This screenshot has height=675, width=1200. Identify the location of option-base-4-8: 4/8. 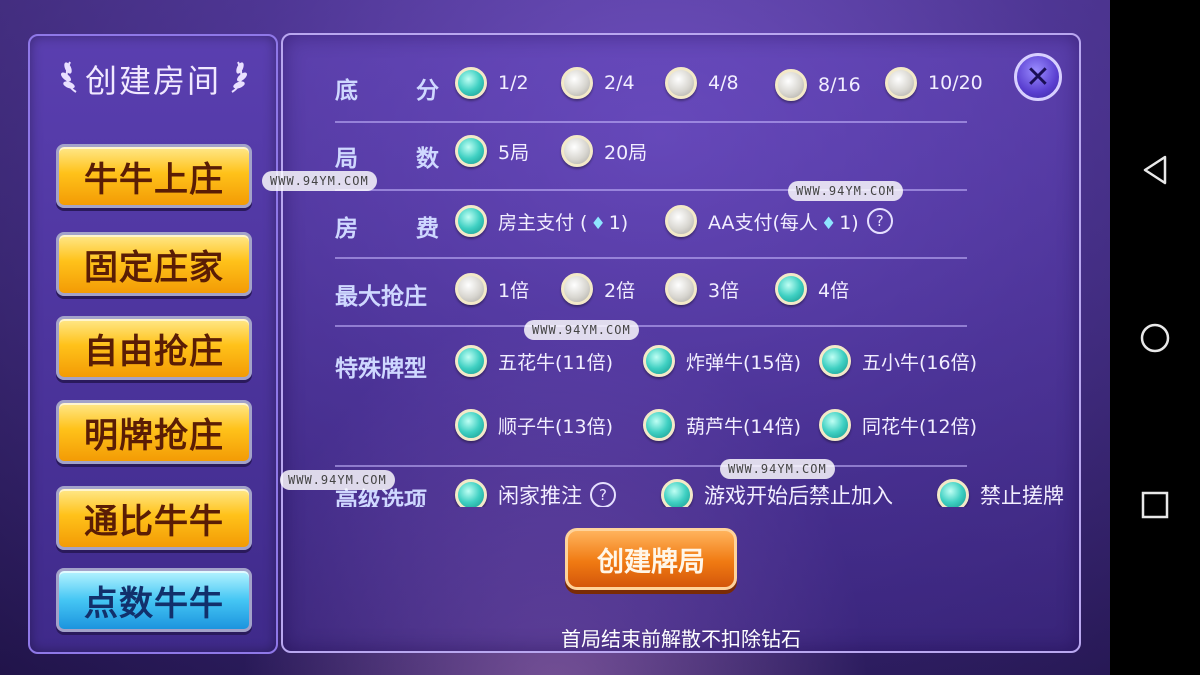
(702, 83).